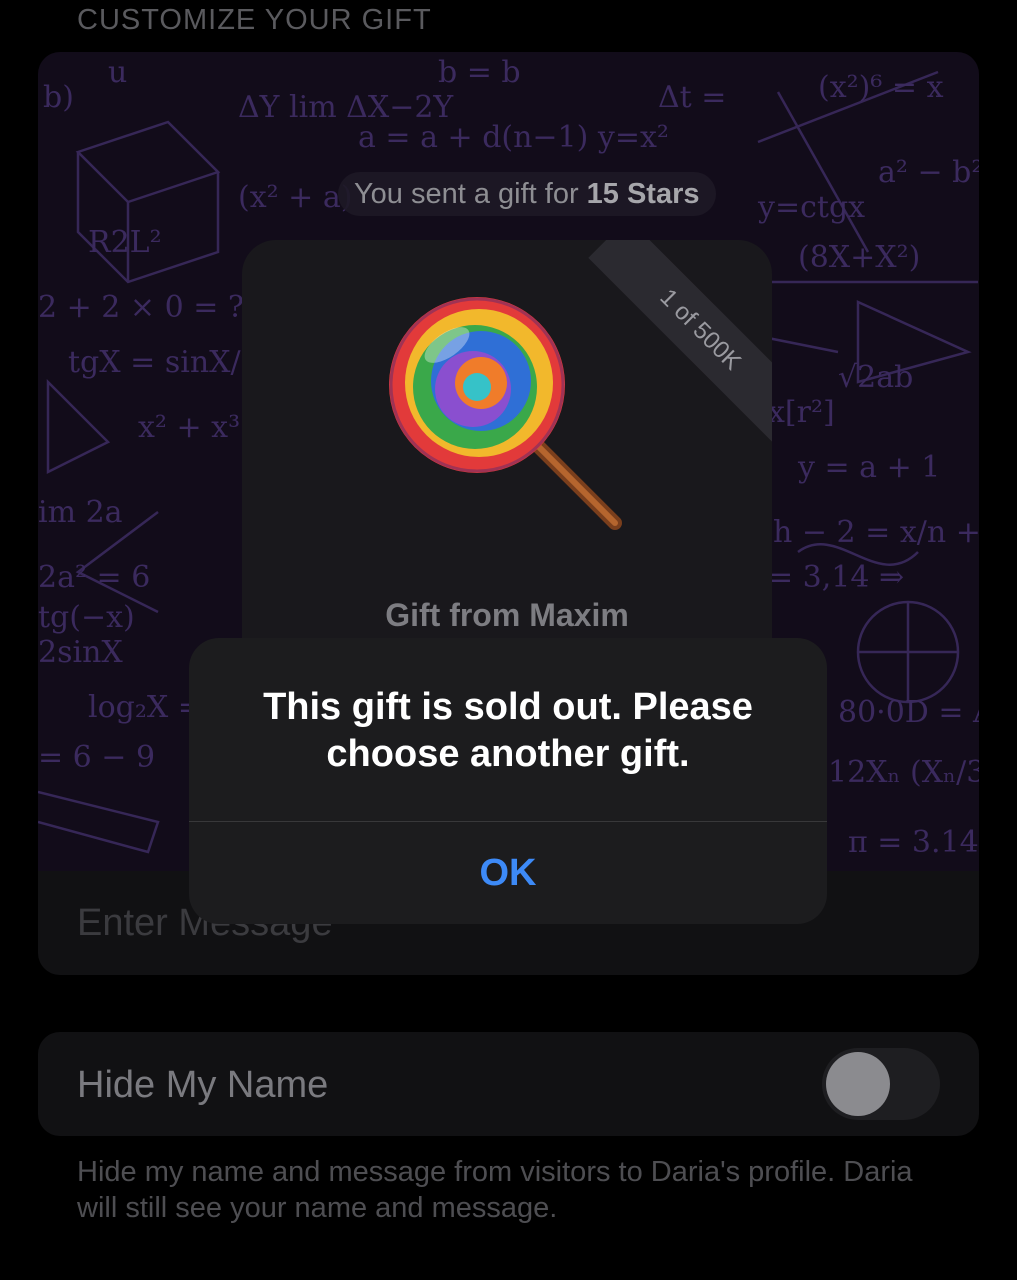 The image size is (1017, 1280). Describe the element at coordinates (801, 412) in the screenshot. I see `svg-text: x[r²]` at that location.